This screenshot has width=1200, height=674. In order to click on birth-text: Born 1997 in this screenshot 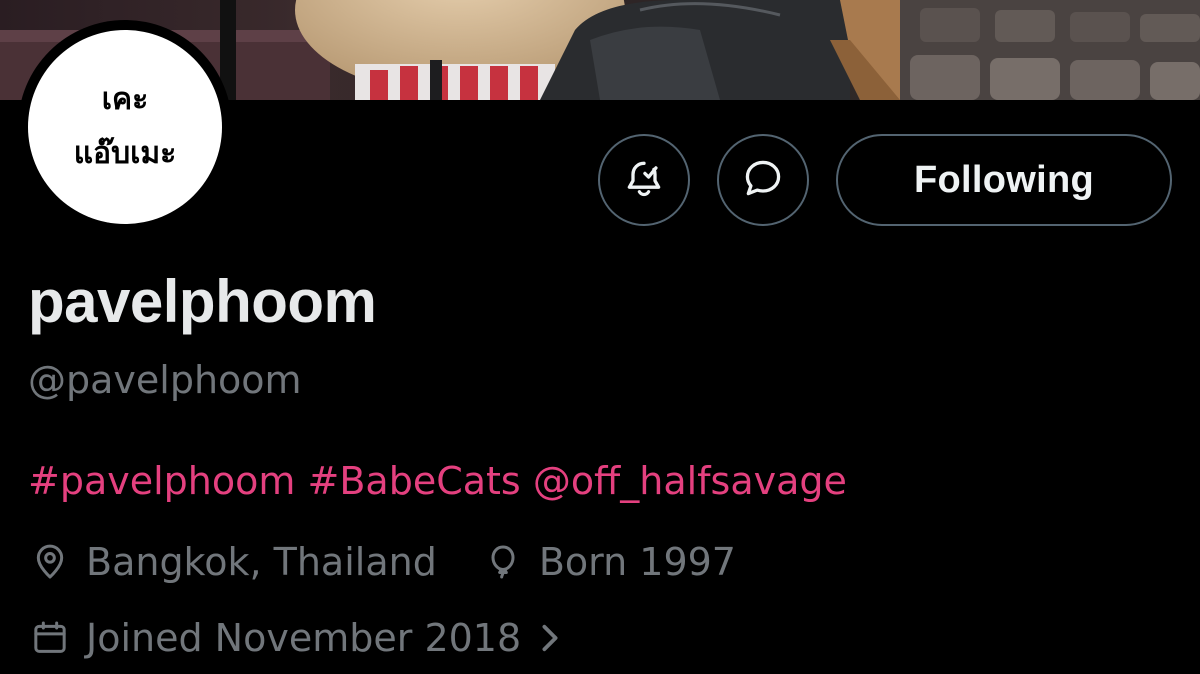, I will do `click(637, 562)`.